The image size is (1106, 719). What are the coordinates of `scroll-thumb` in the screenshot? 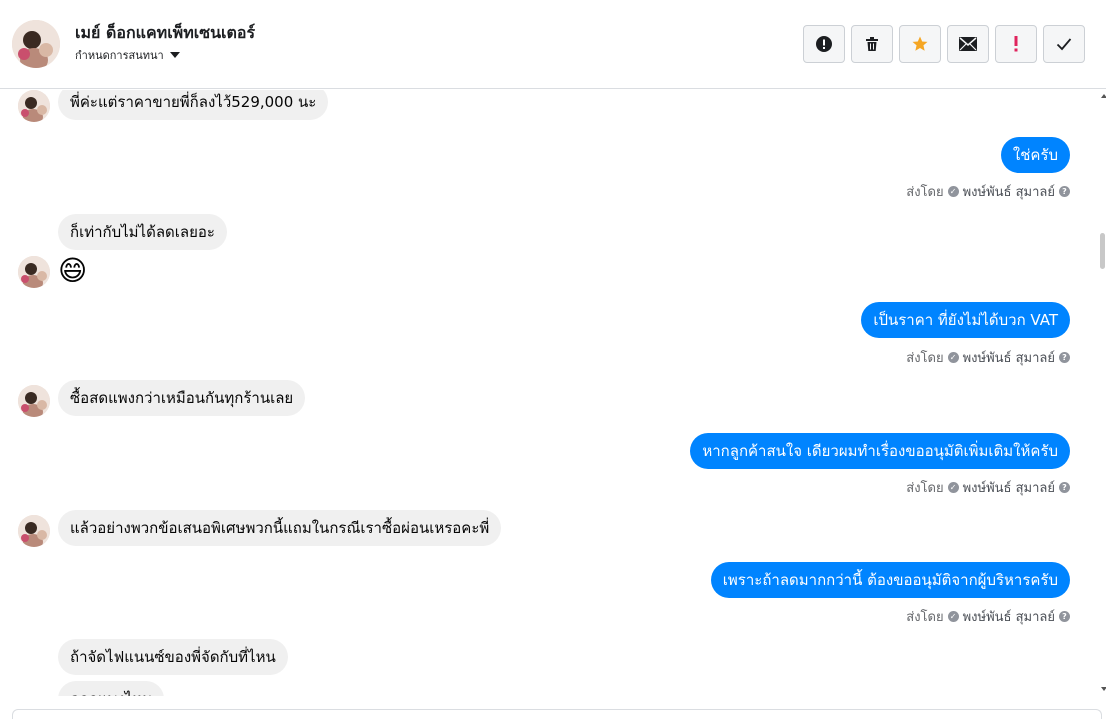 It's located at (1102, 251).